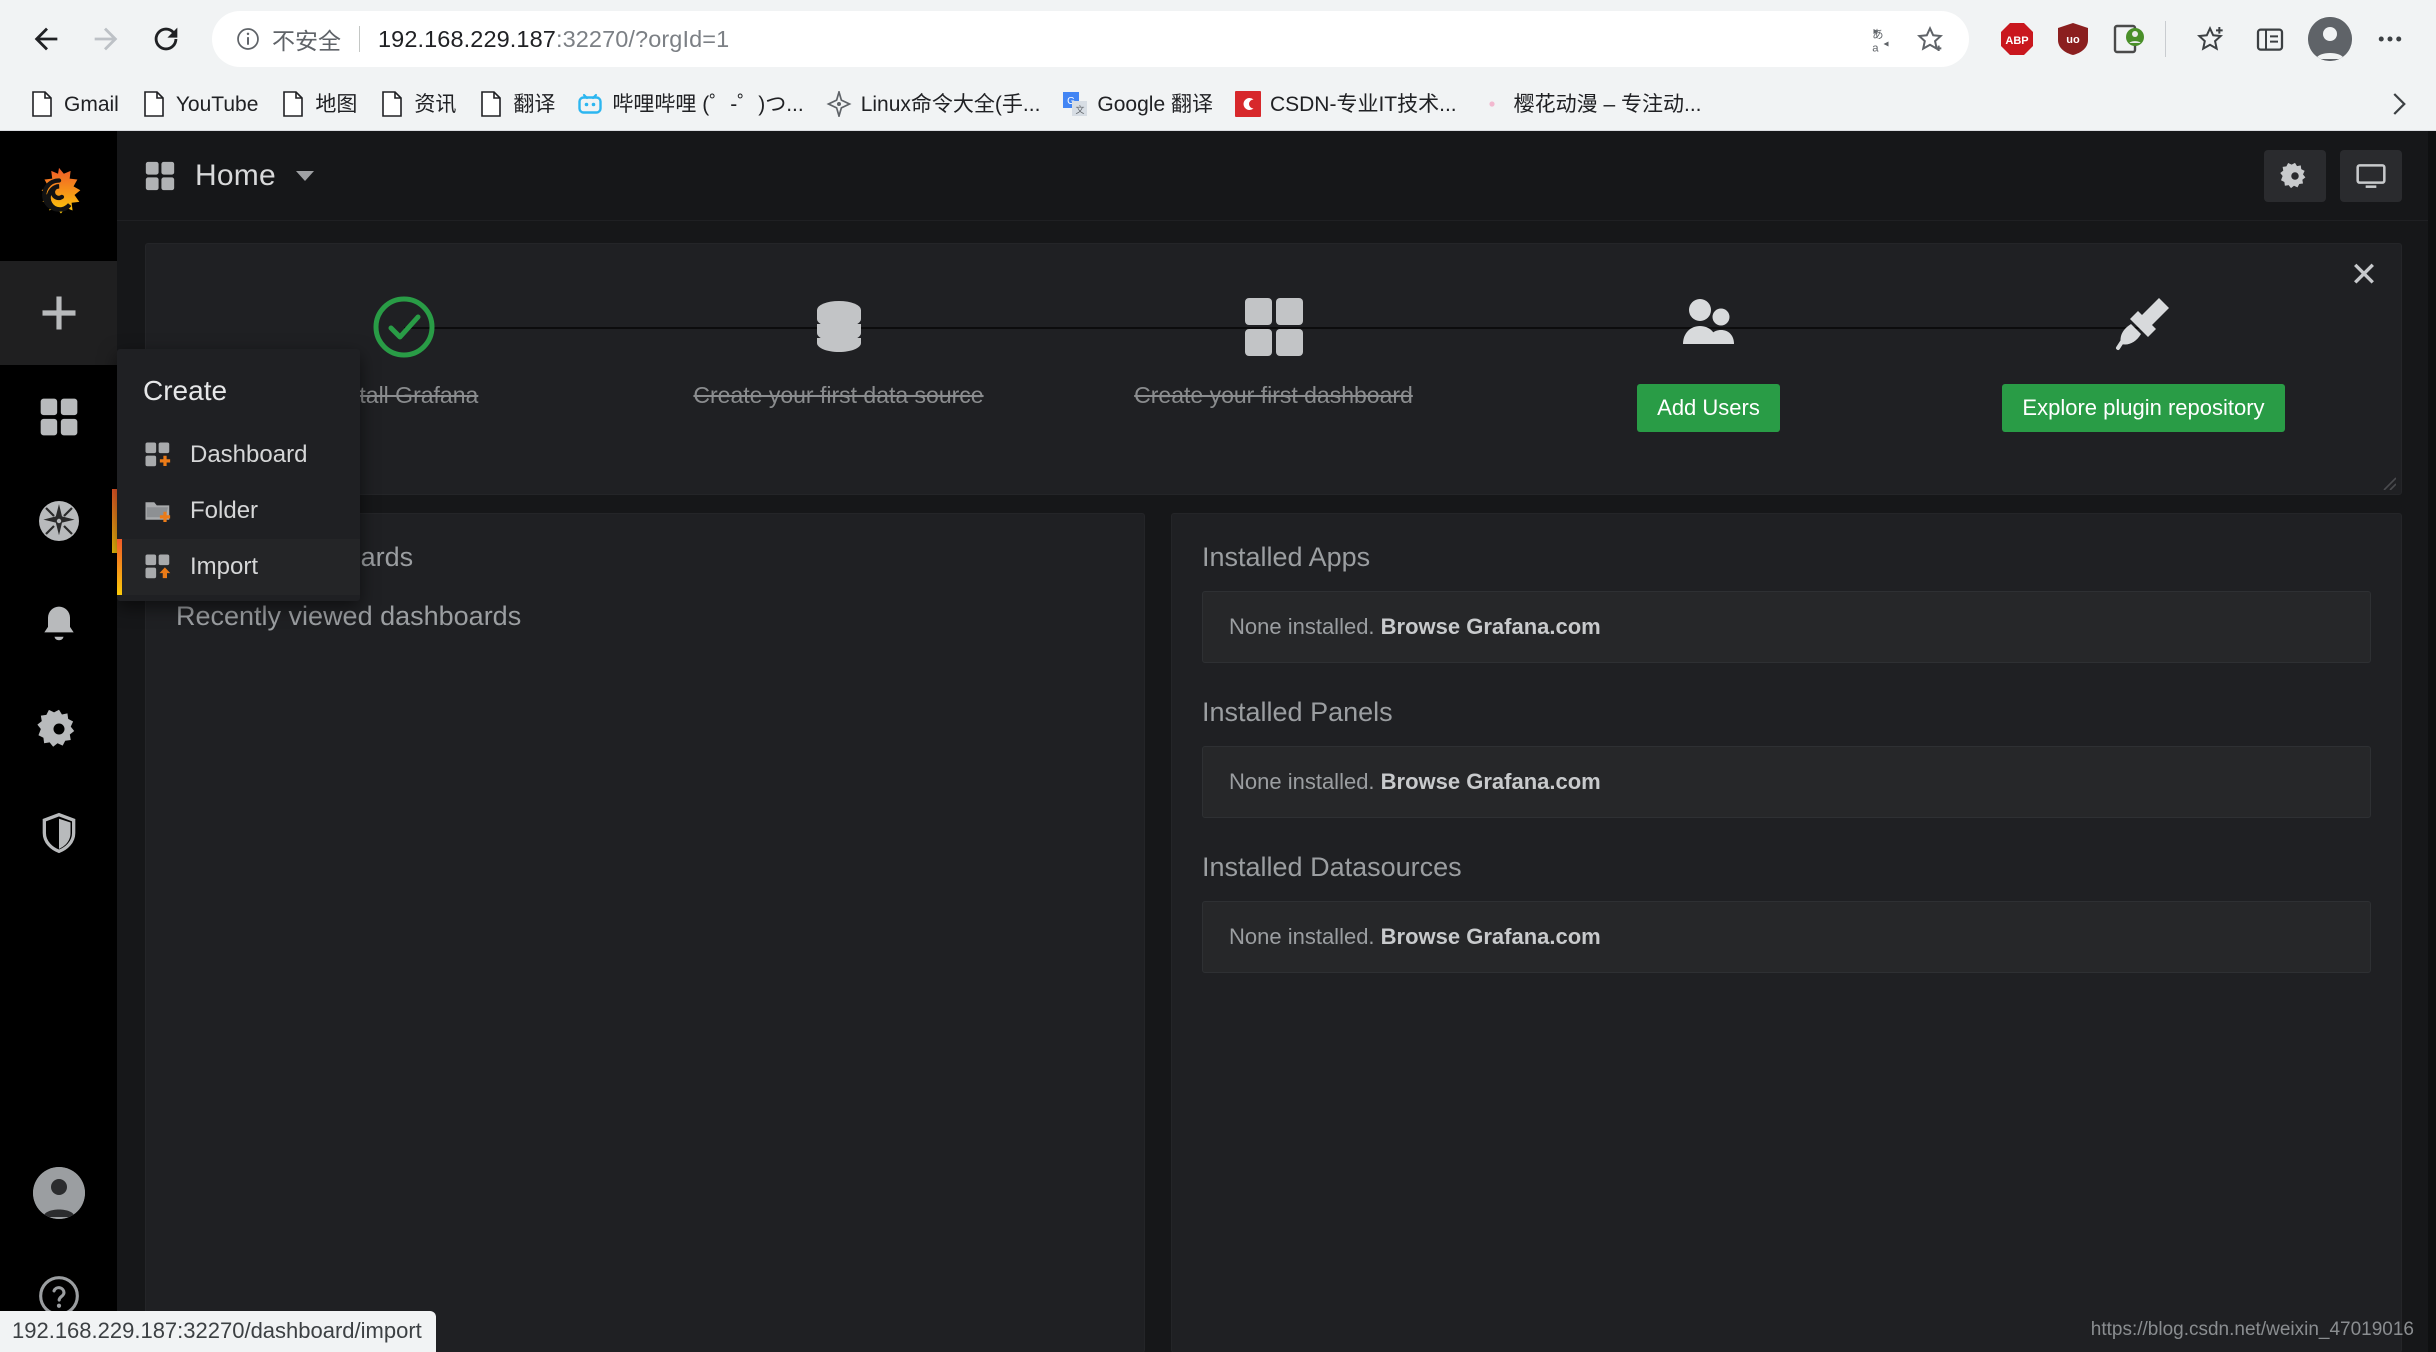 The image size is (2436, 1352). What do you see at coordinates (2073, 39) in the screenshot?
I see `ublock-origin-icon: uo` at bounding box center [2073, 39].